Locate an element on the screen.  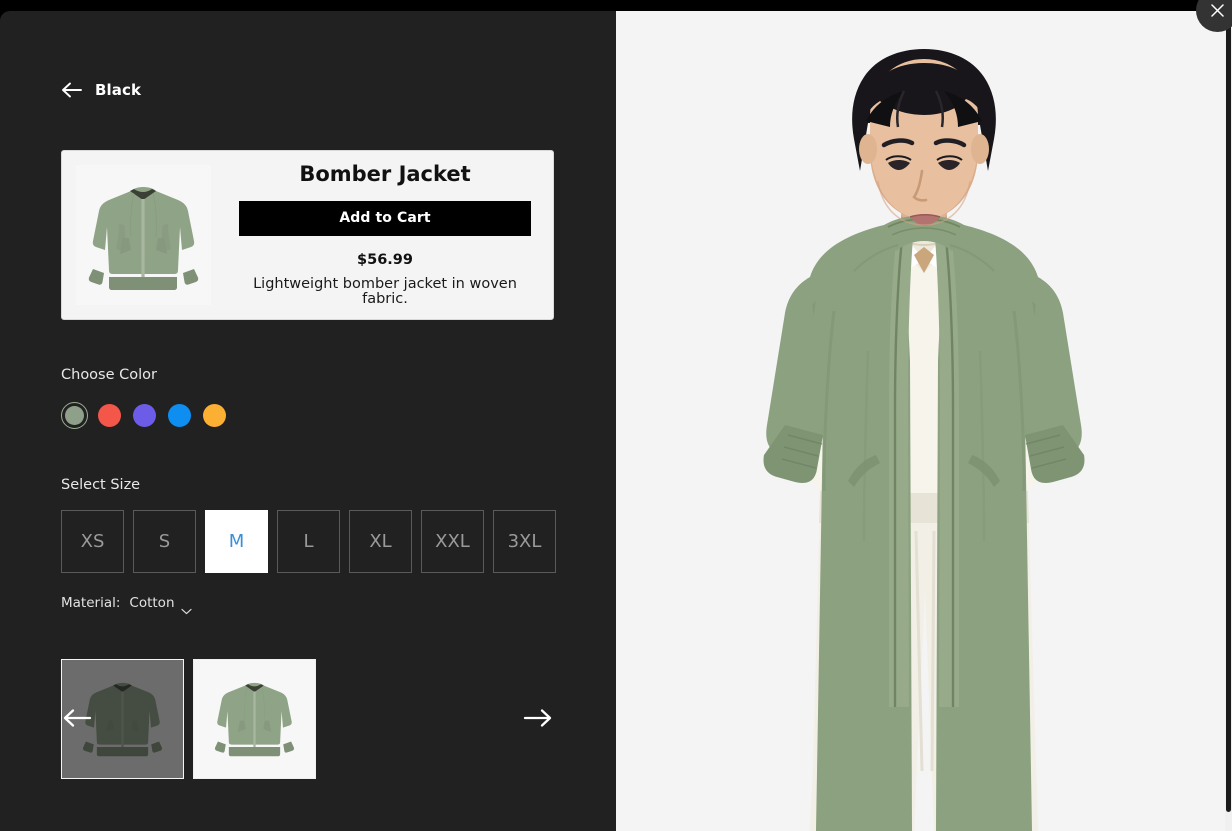
material-value: Cotton is located at coordinates (152, 603).